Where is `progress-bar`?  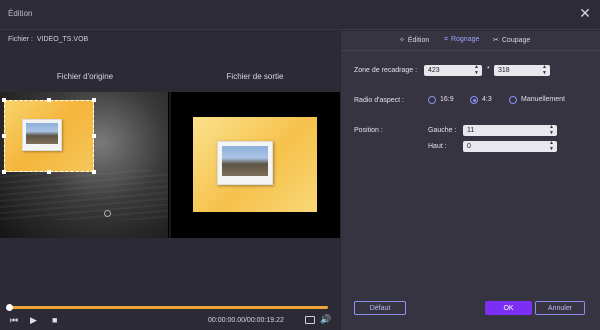 progress-bar is located at coordinates (167, 307).